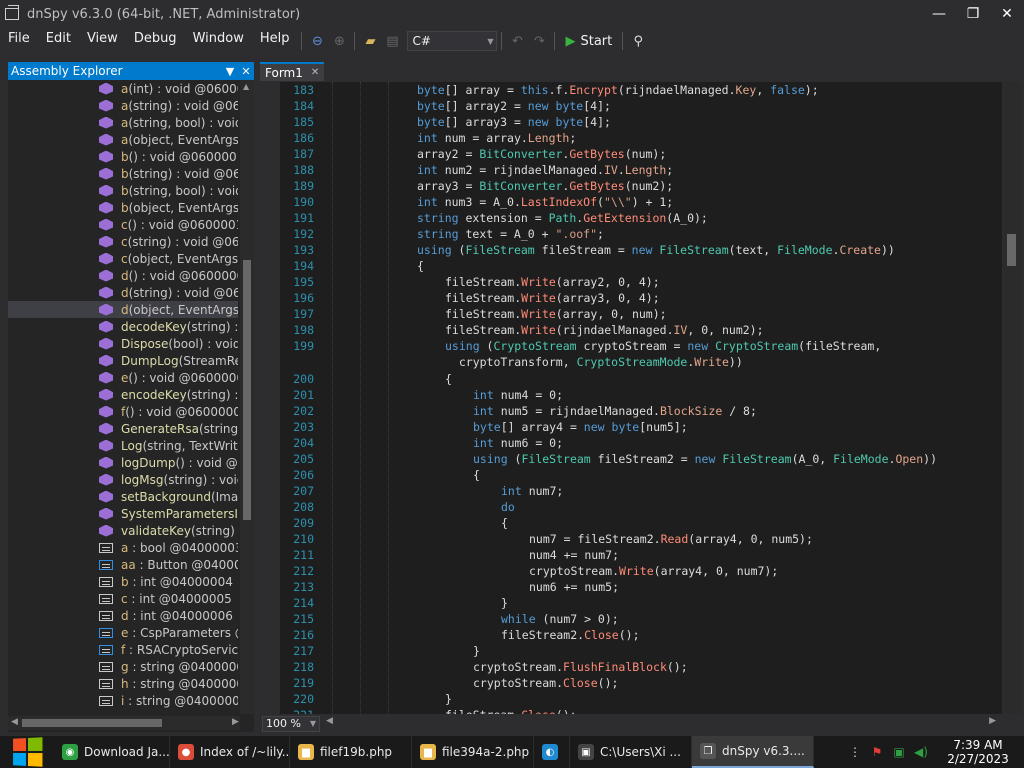 This screenshot has height=768, width=1024. Describe the element at coordinates (123, 564) in the screenshot. I see `tree-item: aa : Button @040000` at that location.